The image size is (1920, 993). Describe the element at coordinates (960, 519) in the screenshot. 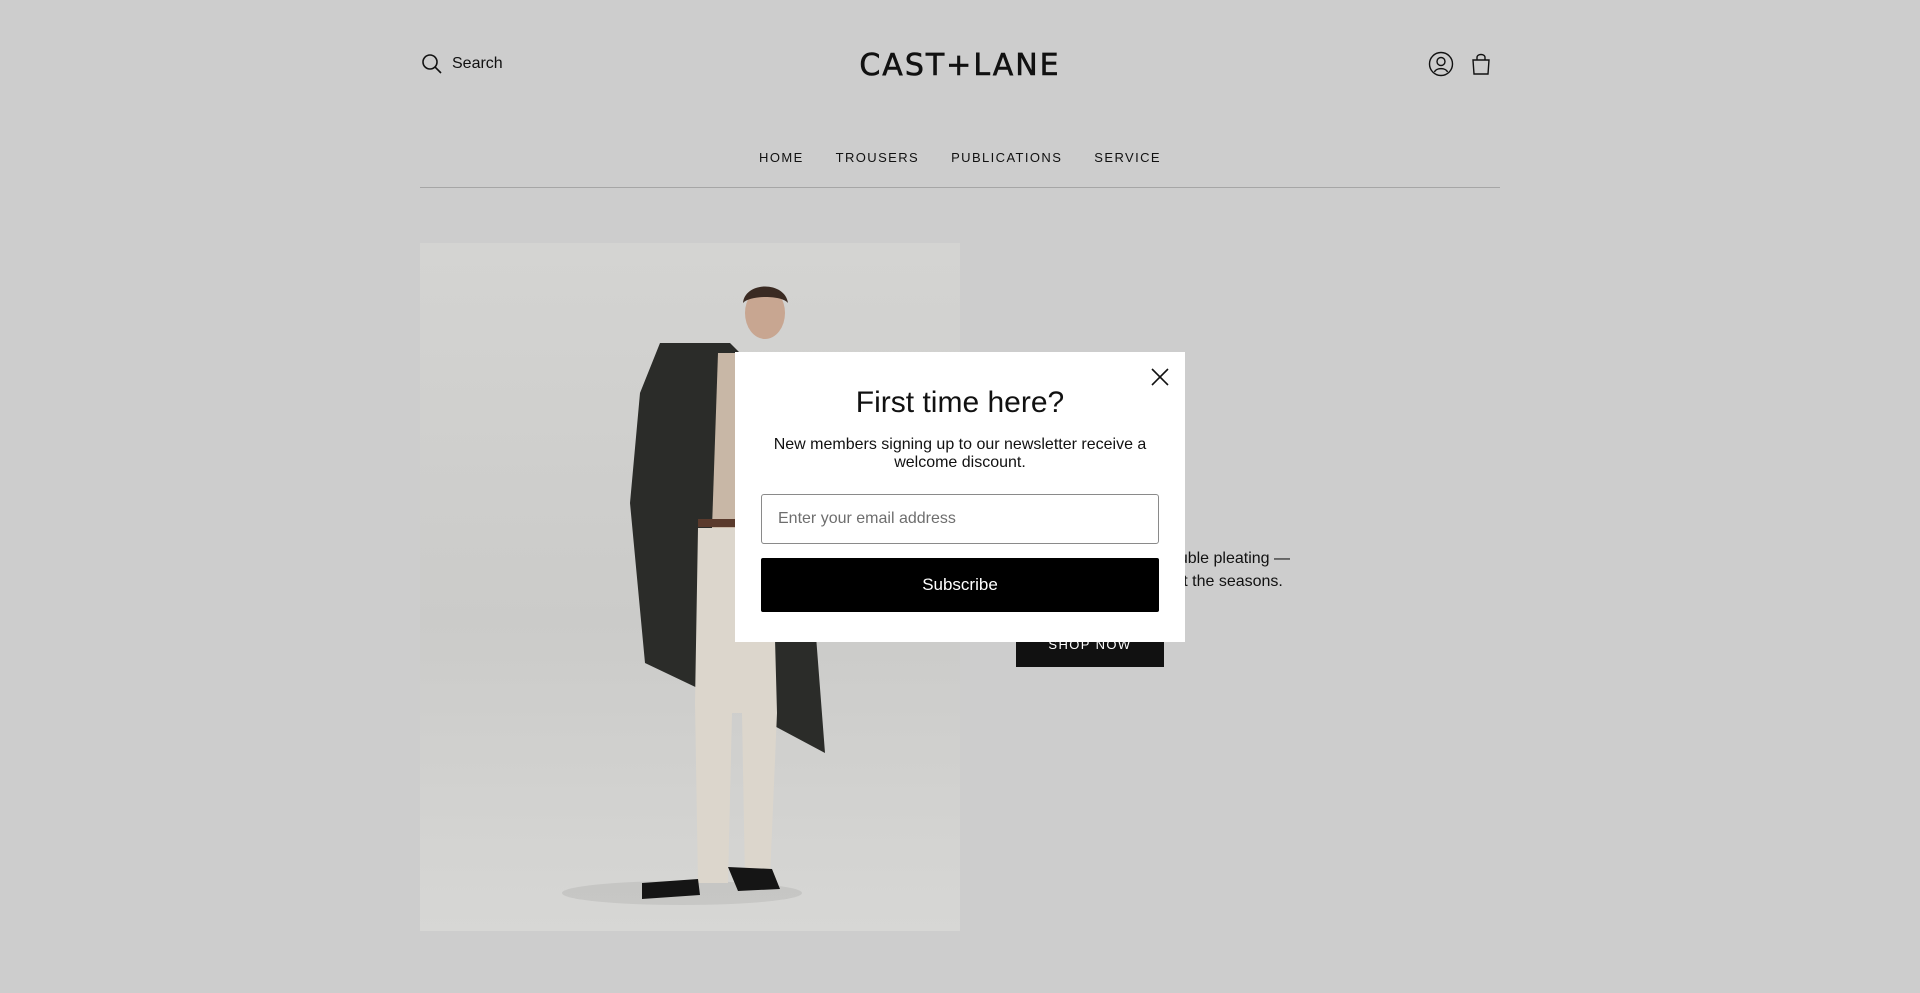

I see `email-input` at that location.